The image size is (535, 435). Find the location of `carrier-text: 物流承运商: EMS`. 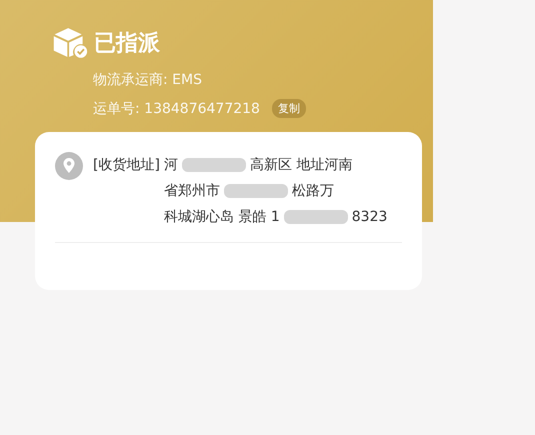

carrier-text: 物流承运商: EMS is located at coordinates (148, 80).